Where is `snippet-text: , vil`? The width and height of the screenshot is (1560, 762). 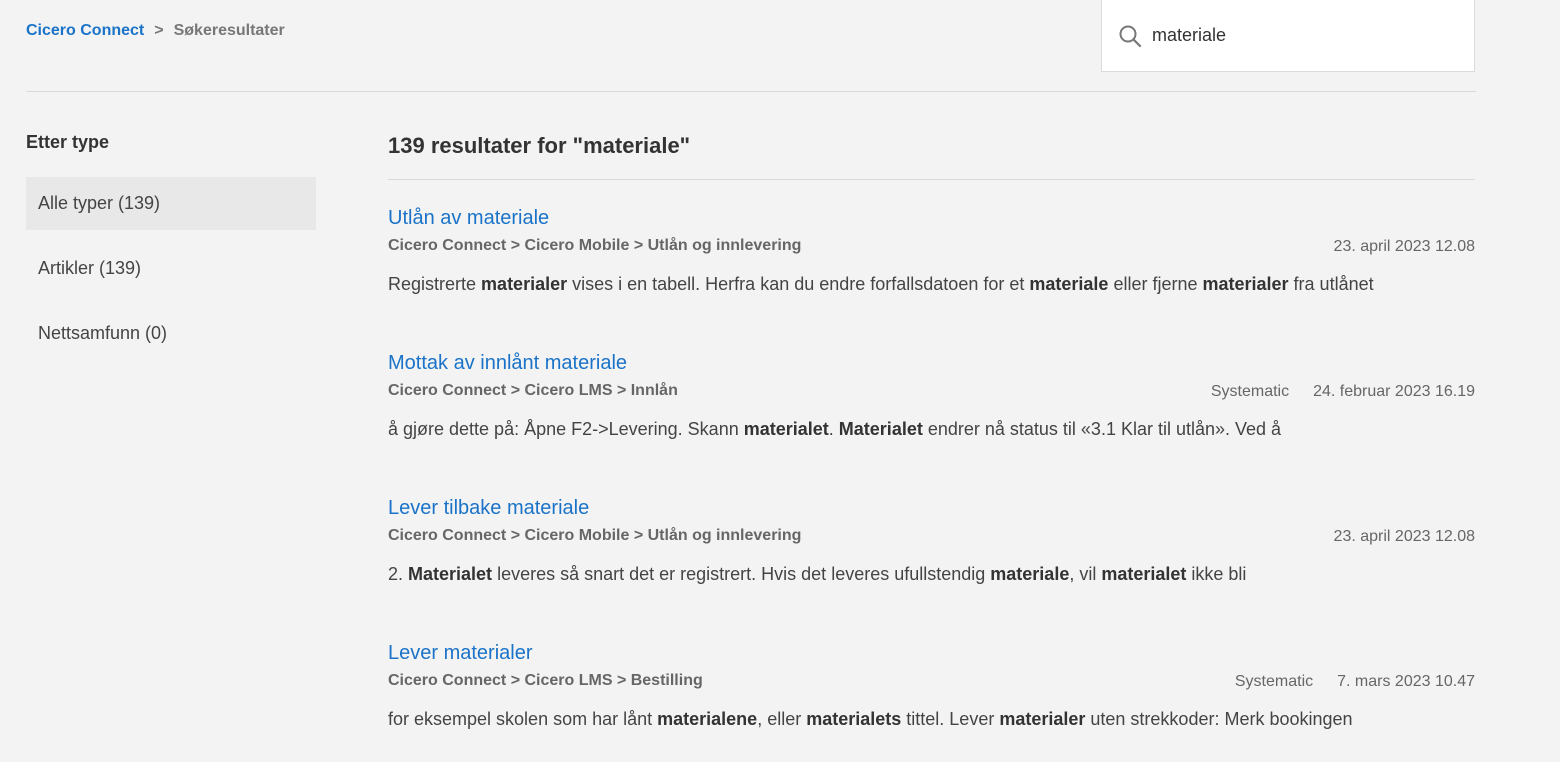 snippet-text: , vil is located at coordinates (1085, 574).